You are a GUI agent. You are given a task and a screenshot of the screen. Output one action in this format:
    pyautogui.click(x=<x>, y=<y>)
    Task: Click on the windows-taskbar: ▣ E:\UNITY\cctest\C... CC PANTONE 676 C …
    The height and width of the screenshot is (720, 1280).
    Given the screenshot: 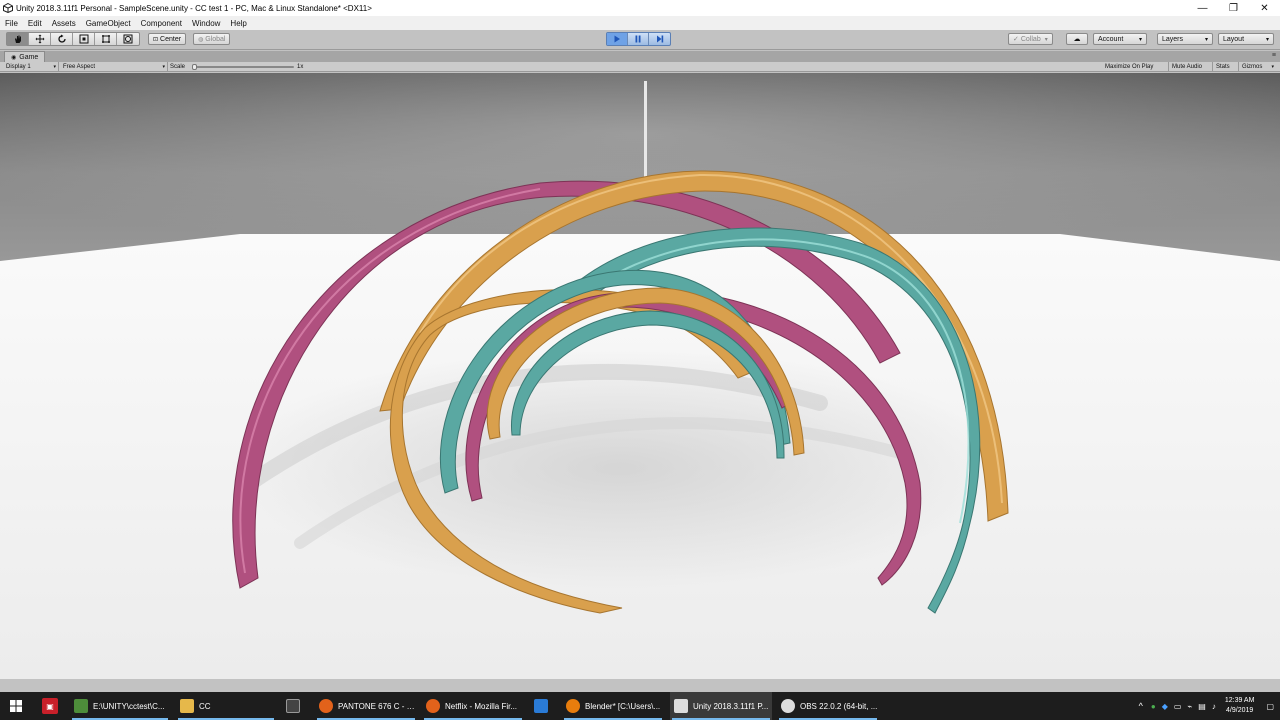 What is the action you would take?
    pyautogui.click(x=640, y=706)
    